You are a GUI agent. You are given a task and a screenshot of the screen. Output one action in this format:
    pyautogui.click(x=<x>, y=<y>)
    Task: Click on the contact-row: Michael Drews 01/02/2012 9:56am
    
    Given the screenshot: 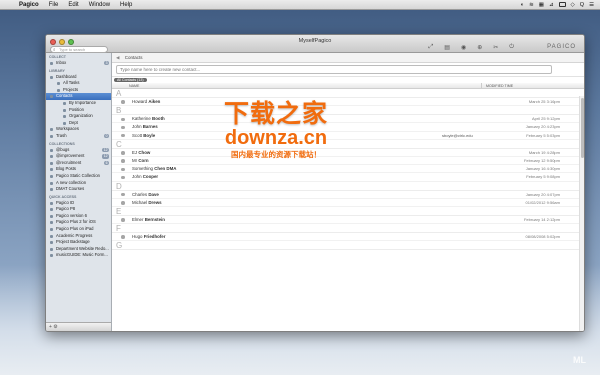 What is the action you would take?
    pyautogui.click(x=348, y=203)
    